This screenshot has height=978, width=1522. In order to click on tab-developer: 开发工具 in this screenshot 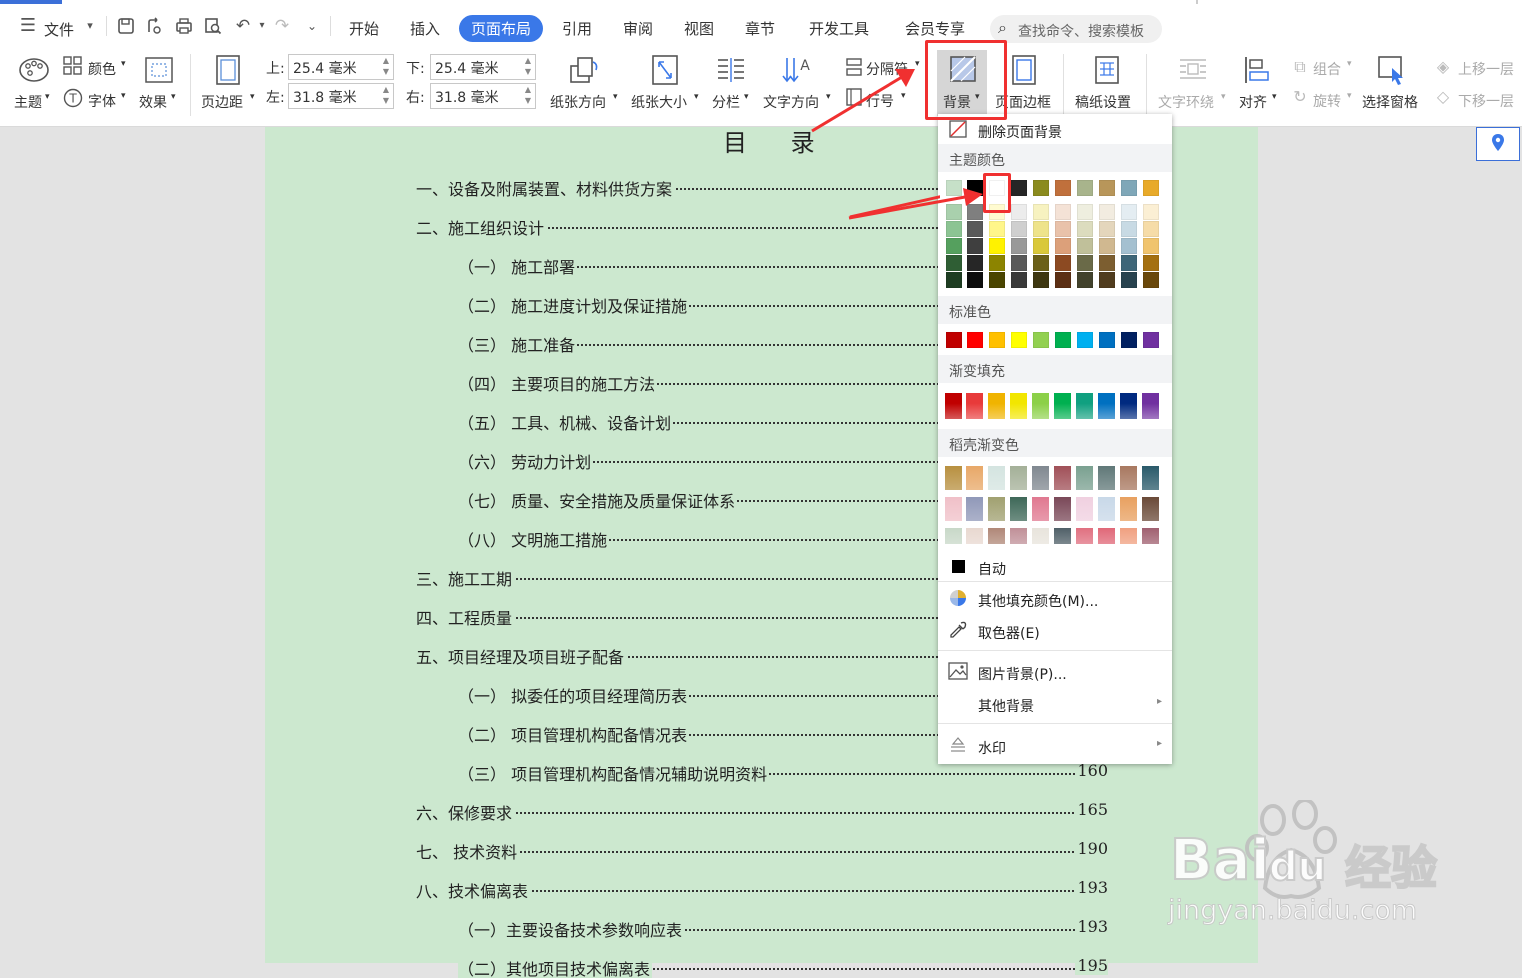, I will do `click(839, 28)`.